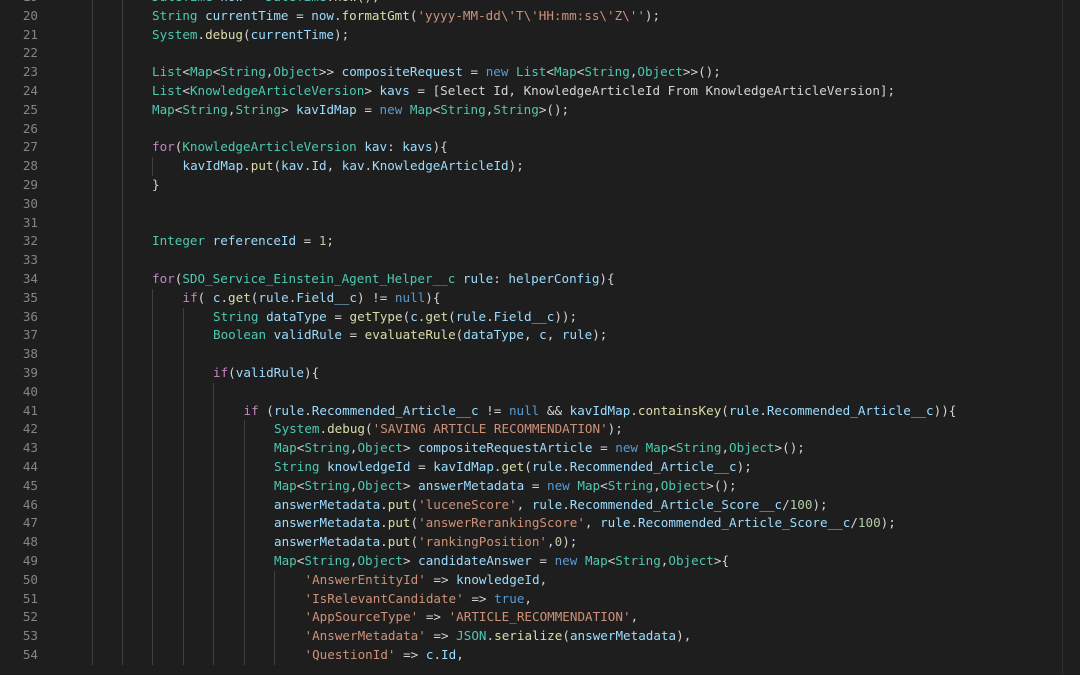  What do you see at coordinates (474, 72) in the screenshot?
I see `code-token: =` at bounding box center [474, 72].